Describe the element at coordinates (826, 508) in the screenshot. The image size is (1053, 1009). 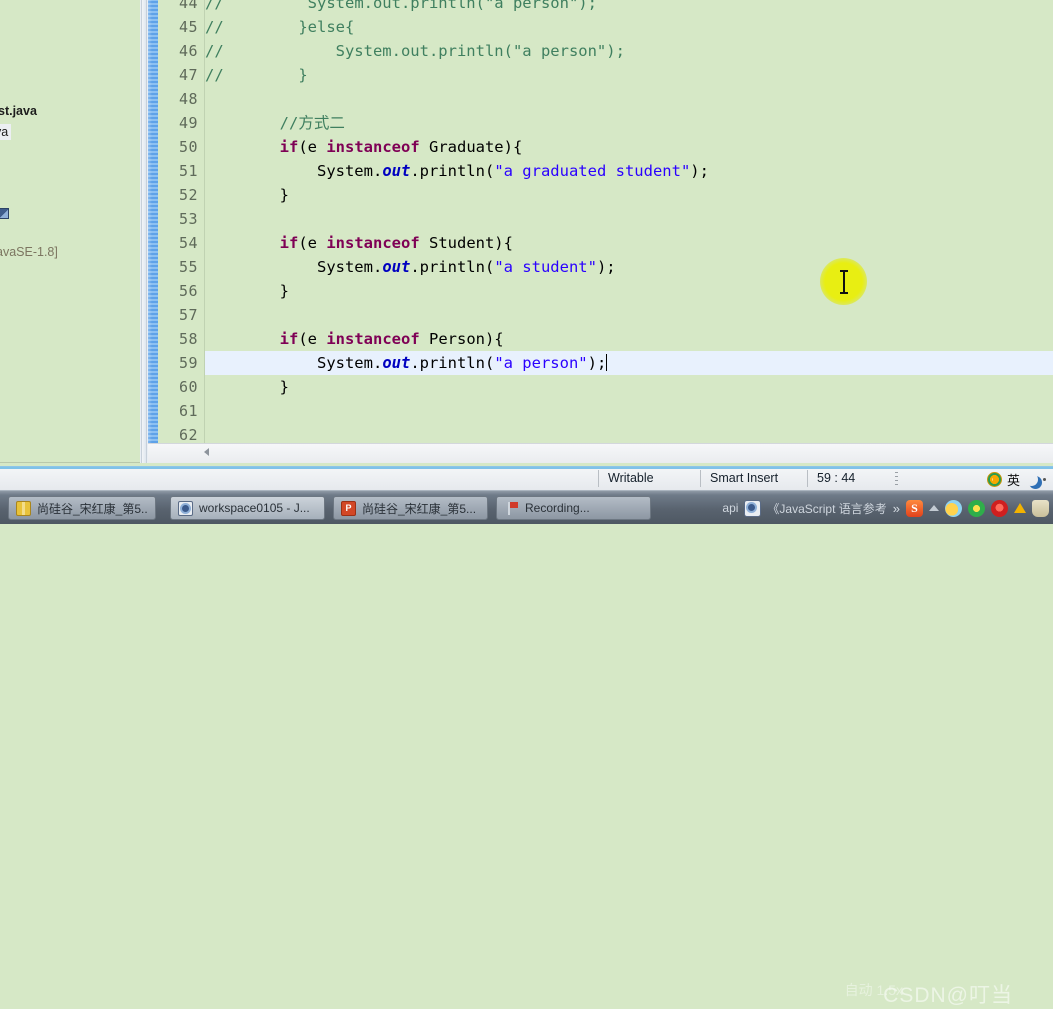
I see `tray-js-reference-label: 《JavaScript 语言参考` at that location.